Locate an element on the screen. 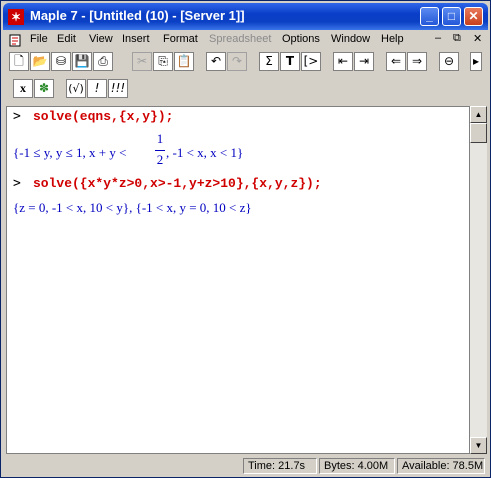 The image size is (491, 478). math-mode-button: x is located at coordinates (23, 88).